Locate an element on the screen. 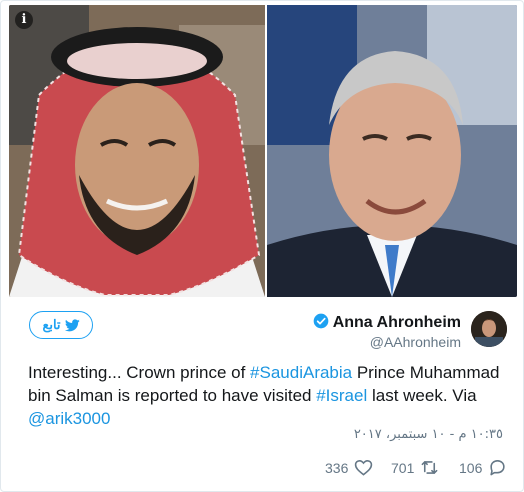 The width and height of the screenshot is (524, 492). like-button: 336 is located at coordinates (349, 467).